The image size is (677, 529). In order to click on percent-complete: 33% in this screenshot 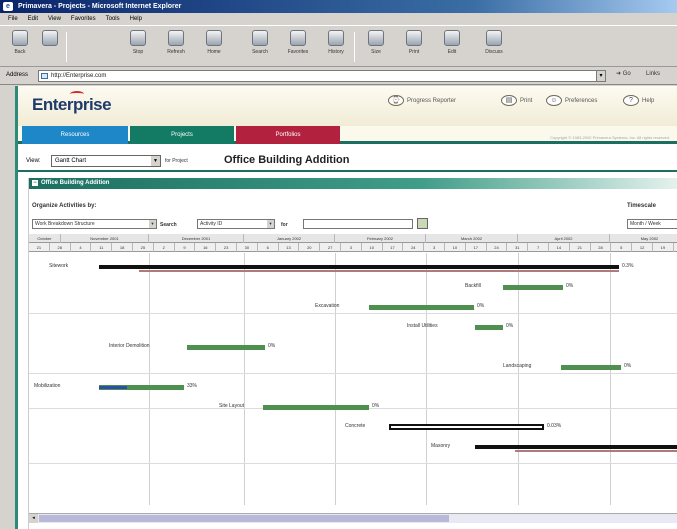, I will do `click(192, 386)`.